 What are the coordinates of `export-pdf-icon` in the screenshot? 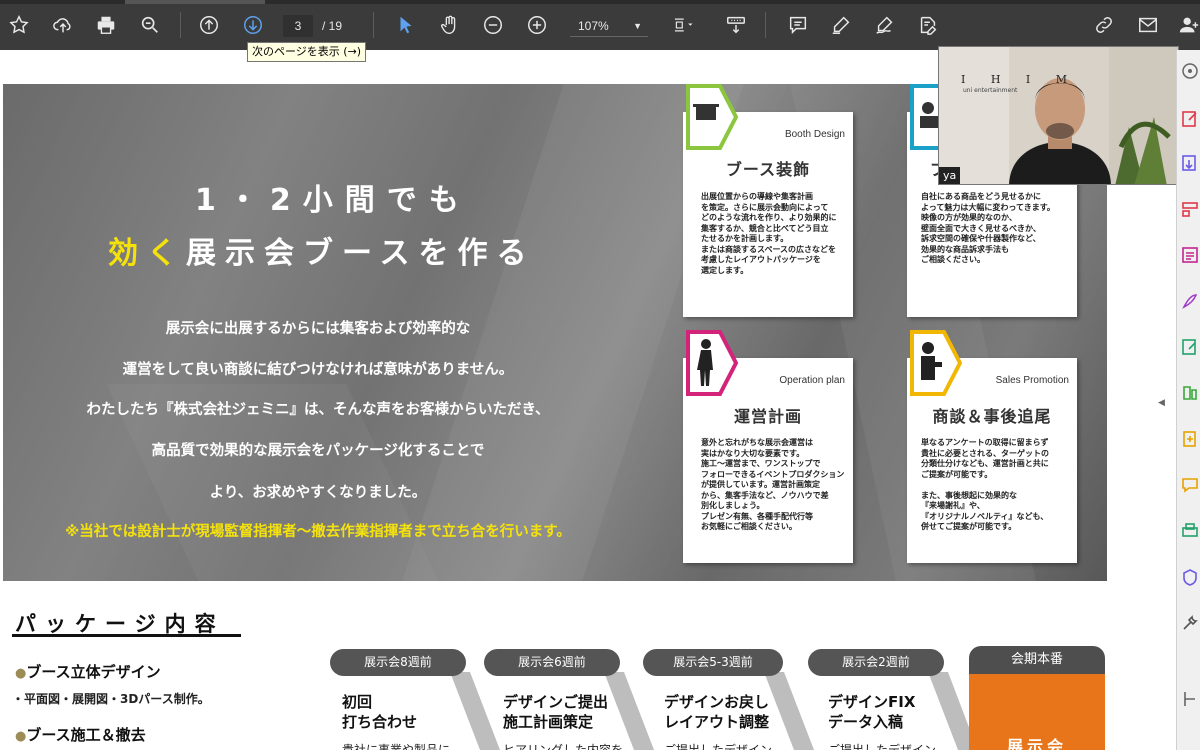 It's located at (1190, 119).